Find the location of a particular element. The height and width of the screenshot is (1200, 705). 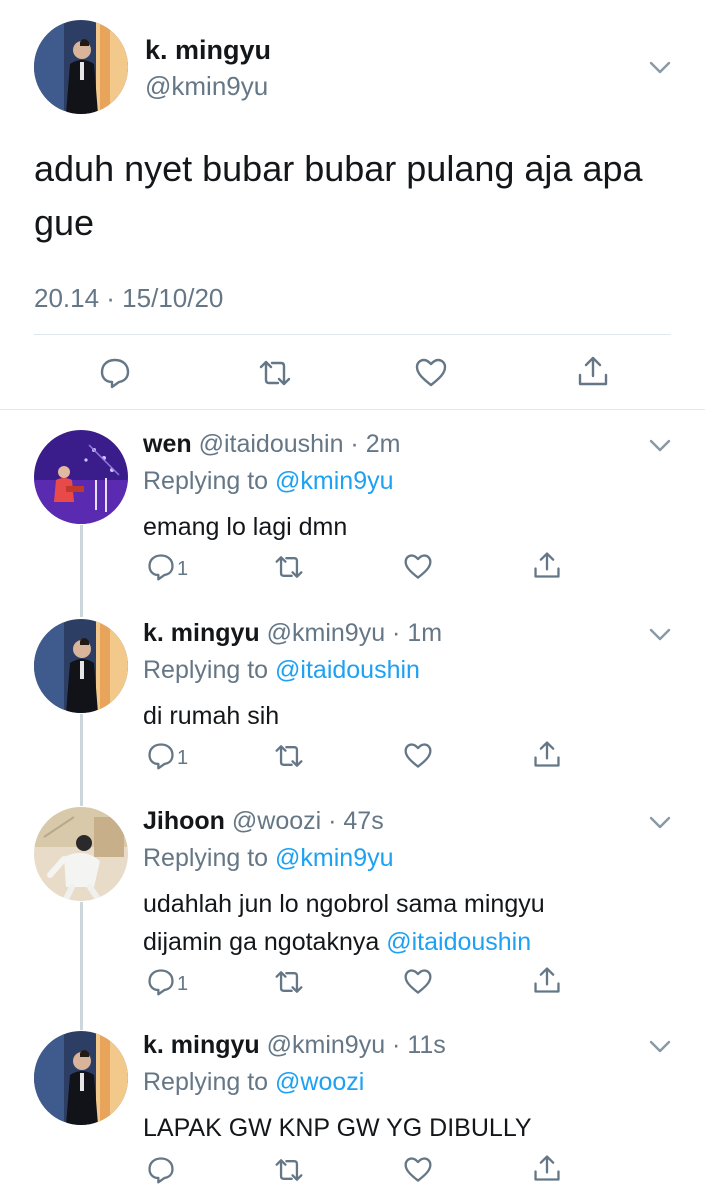

reply-header: Jihoon @woozi · 47s is located at coordinates (263, 821).